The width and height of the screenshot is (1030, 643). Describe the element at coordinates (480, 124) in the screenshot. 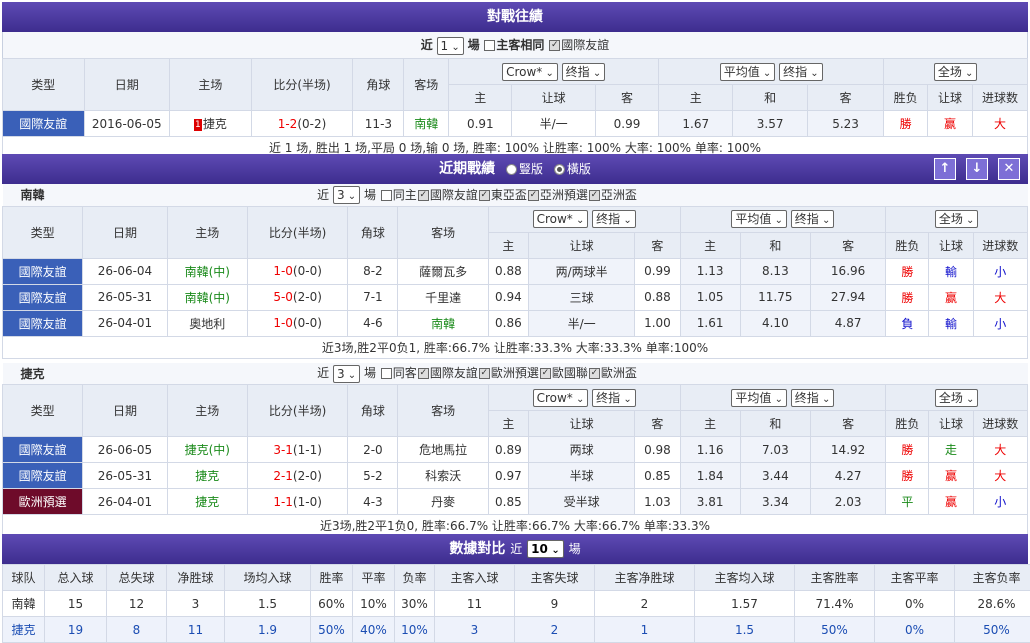

I see `handicap-home-odds: 0.91` at that location.